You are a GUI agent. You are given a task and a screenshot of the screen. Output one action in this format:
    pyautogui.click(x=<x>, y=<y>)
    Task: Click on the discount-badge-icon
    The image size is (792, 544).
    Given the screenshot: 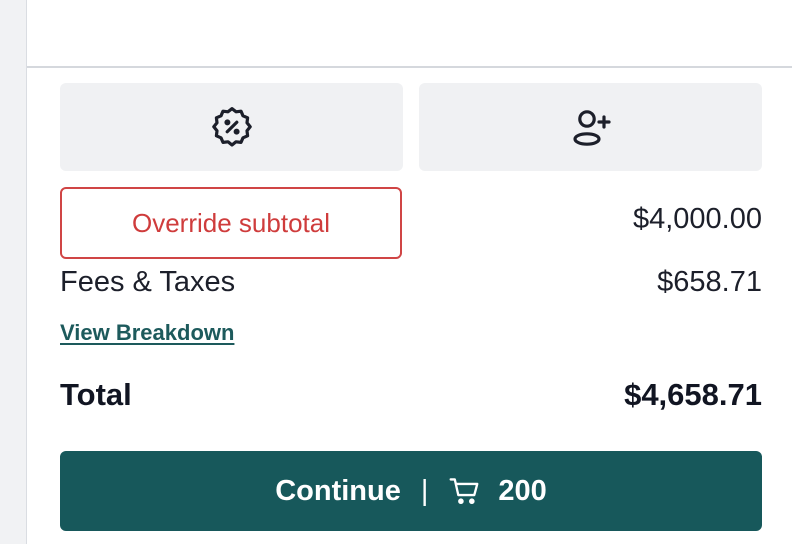 What is the action you would take?
    pyautogui.click(x=232, y=127)
    